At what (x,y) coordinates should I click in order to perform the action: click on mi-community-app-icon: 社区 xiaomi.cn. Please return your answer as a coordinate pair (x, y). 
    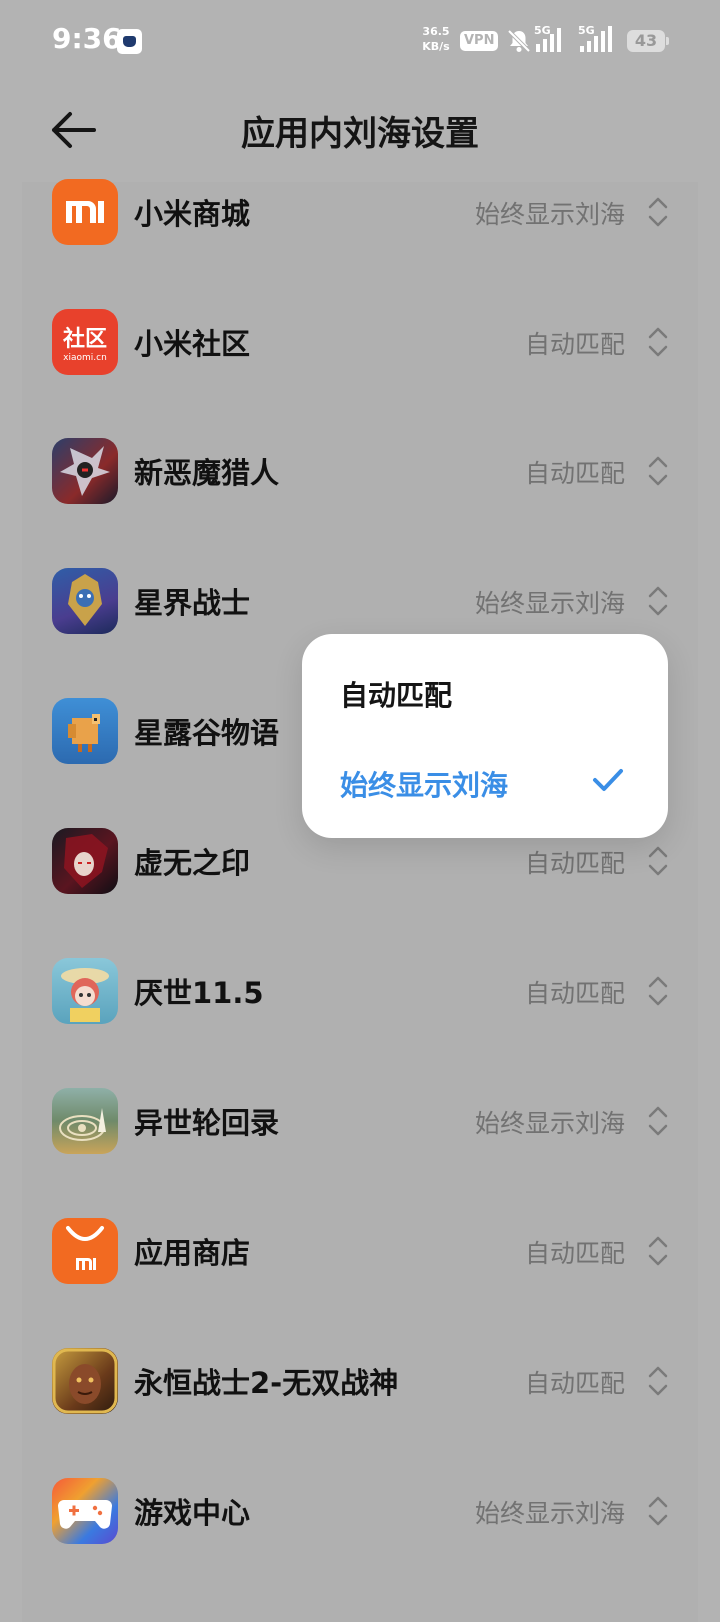
    Looking at the image, I should click on (85, 342).